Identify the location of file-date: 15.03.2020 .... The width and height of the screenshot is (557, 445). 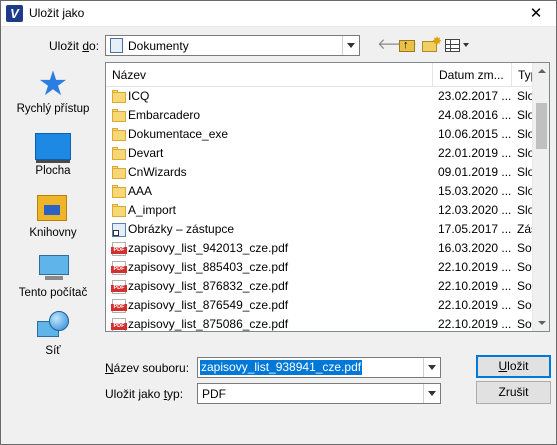
(475, 191).